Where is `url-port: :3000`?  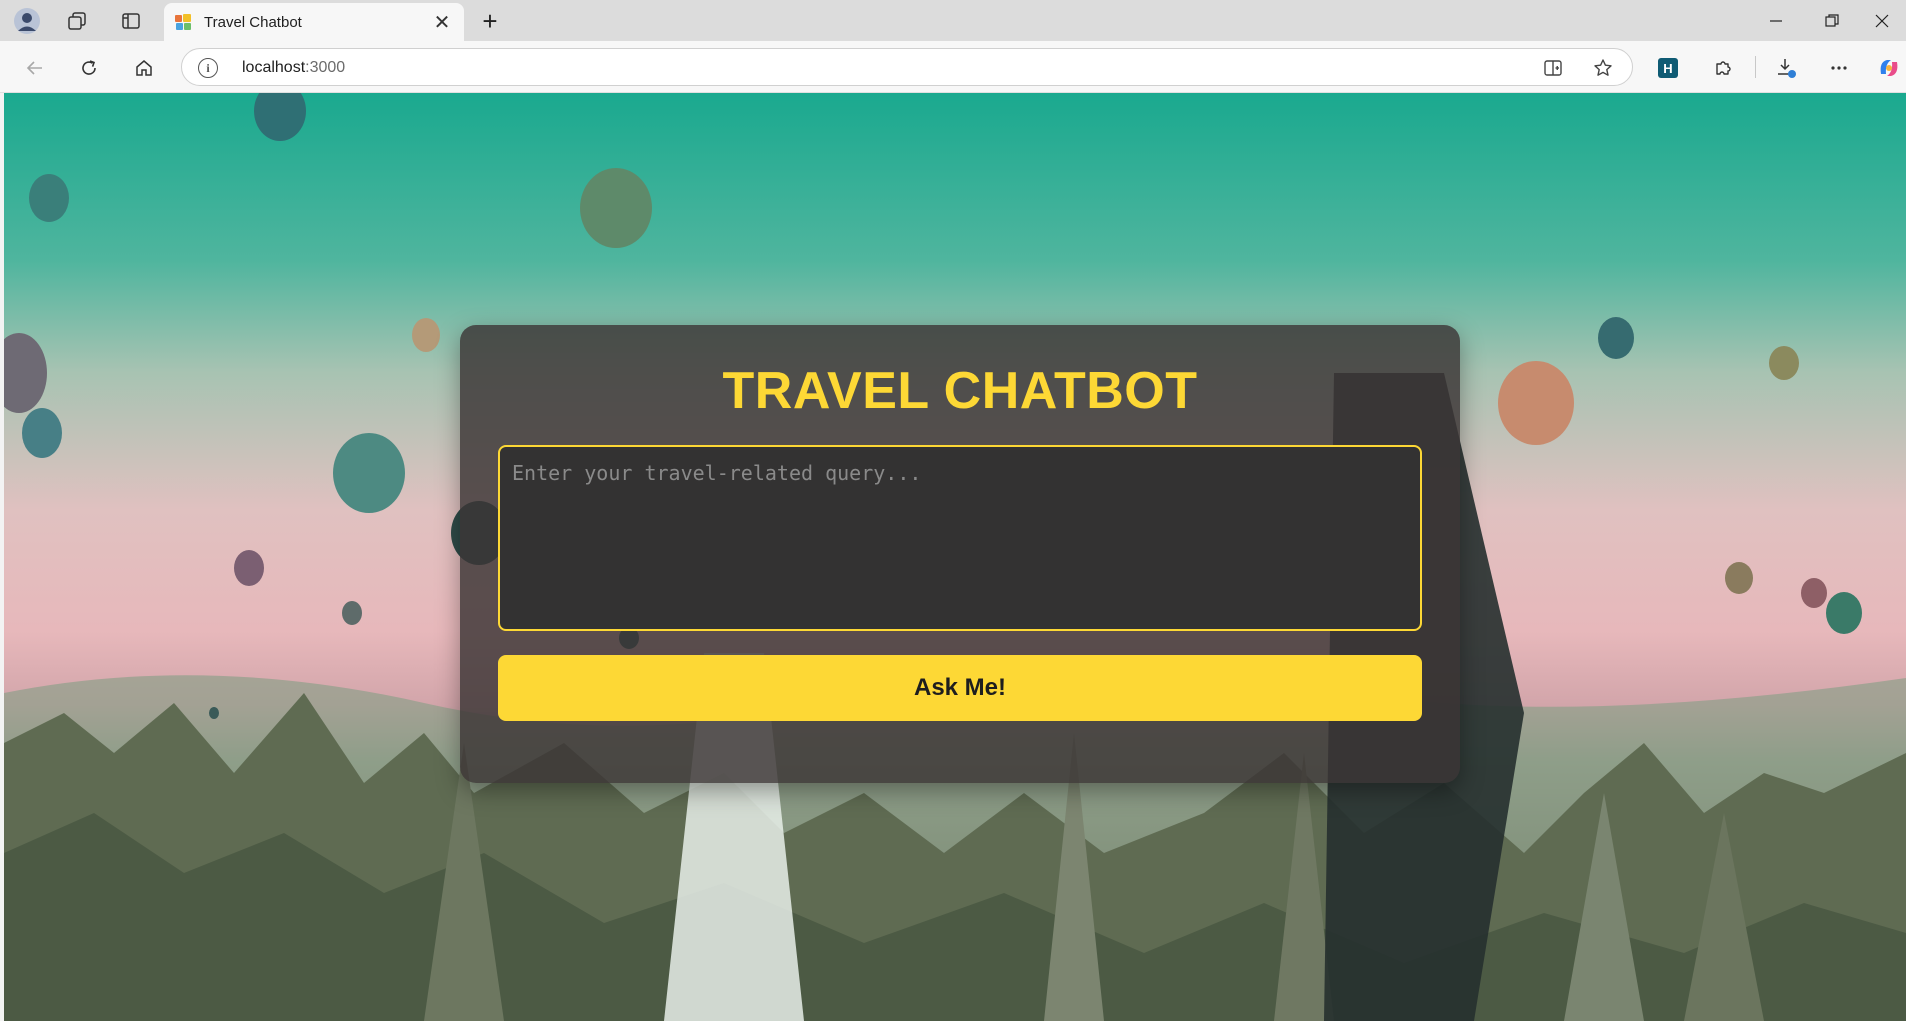 url-port: :3000 is located at coordinates (325, 67).